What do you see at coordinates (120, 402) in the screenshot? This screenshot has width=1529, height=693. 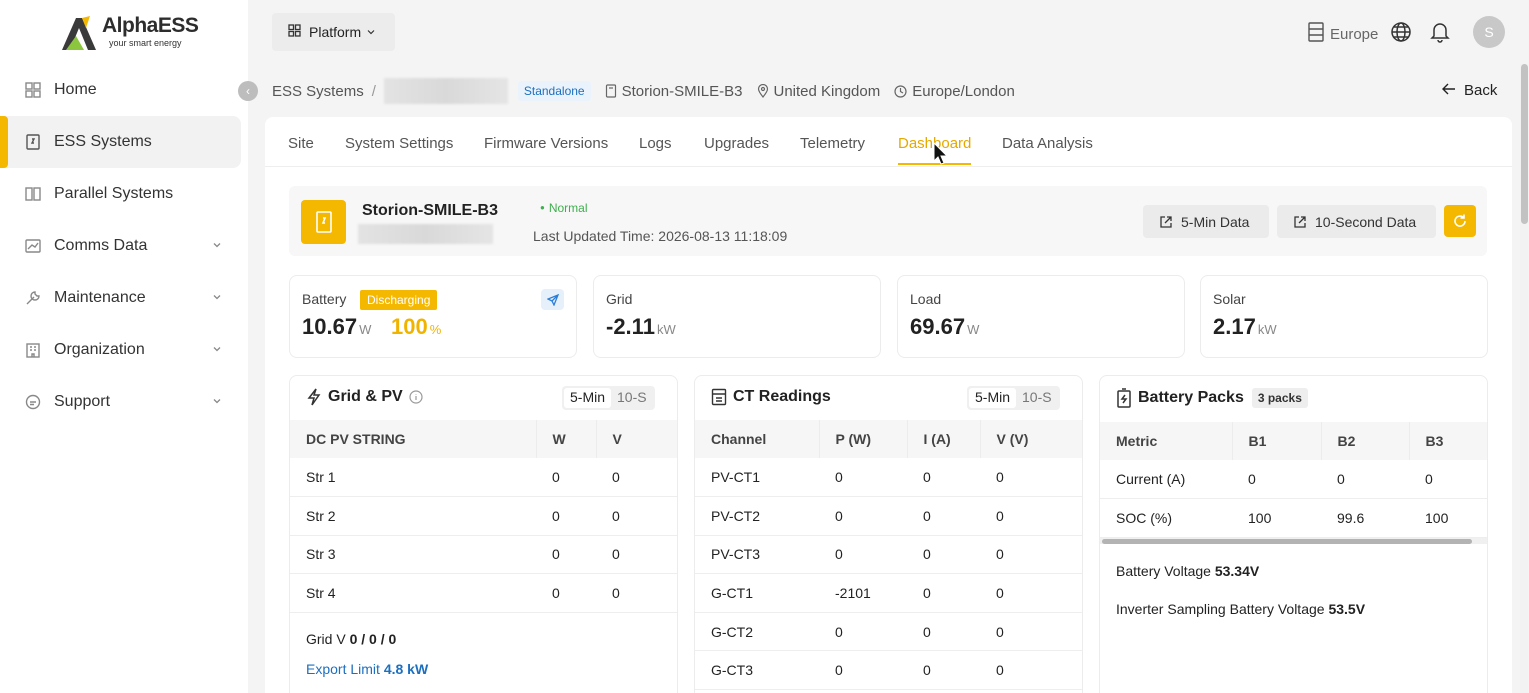 I see `sidebar-item-support: Support` at bounding box center [120, 402].